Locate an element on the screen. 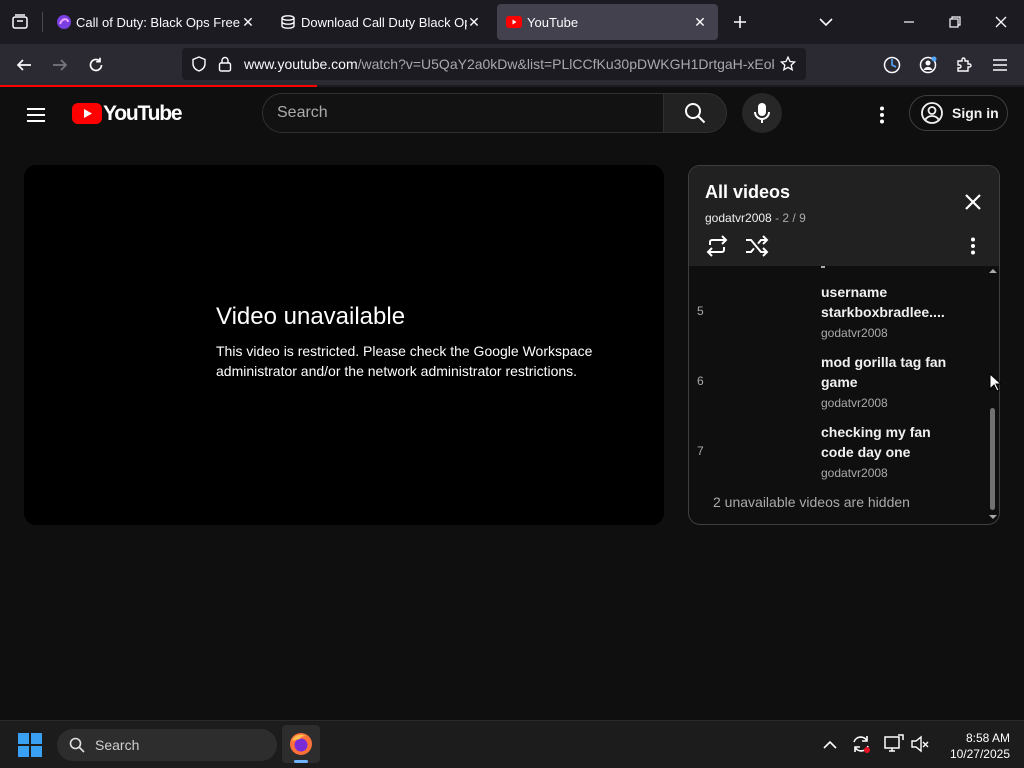  minimize-icon is located at coordinates (909, 22).